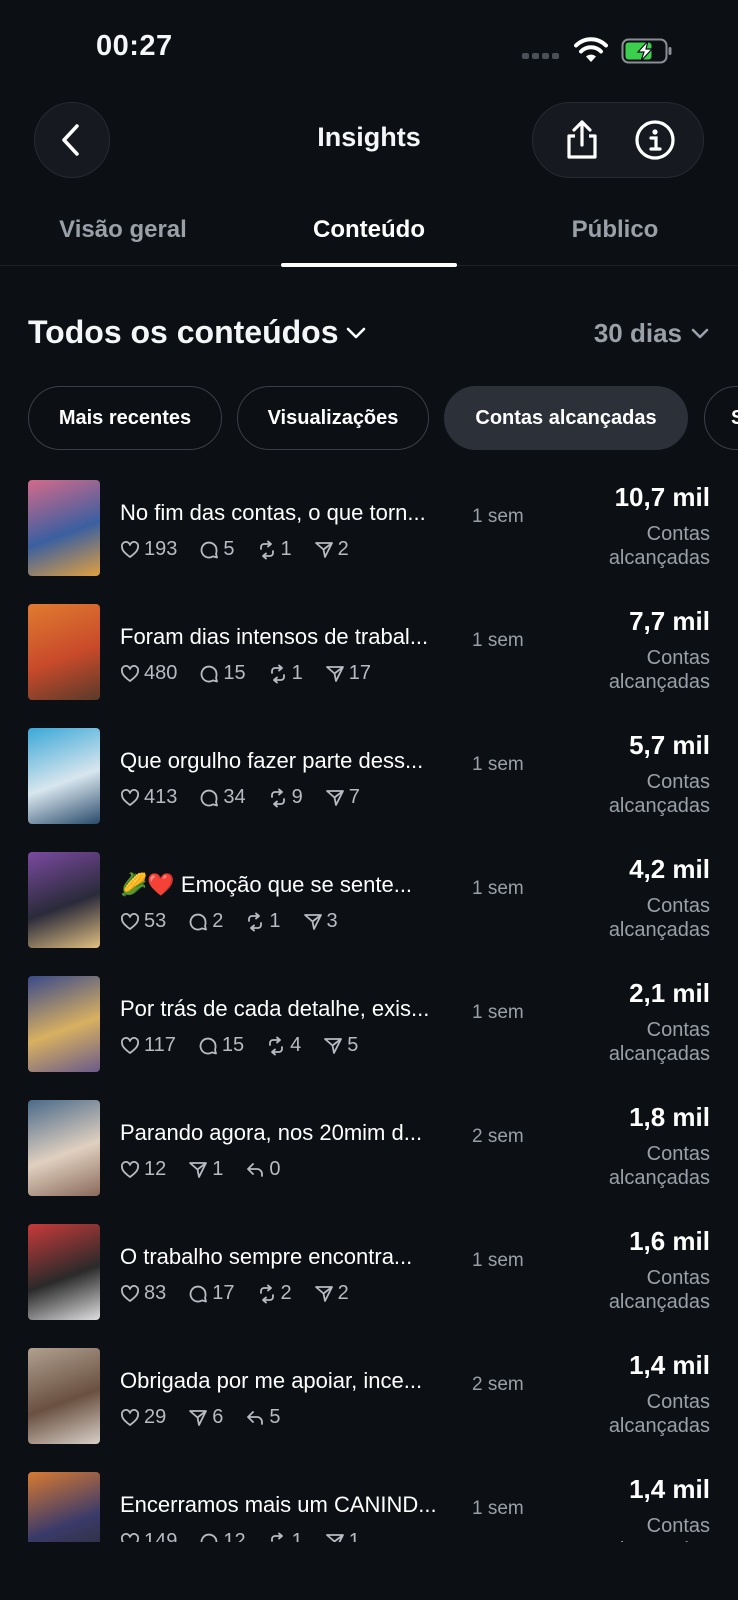 This screenshot has height=1600, width=738. I want to click on content-section-header: Todos os conteúdos 30 dias, so click(369, 334).